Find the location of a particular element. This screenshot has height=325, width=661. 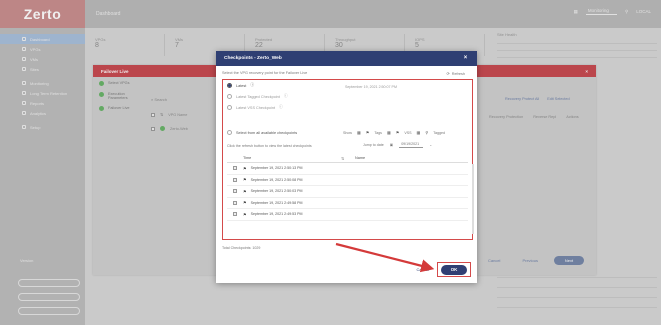

table-row: ⚑ September 19, 2021 2:50:03 PM is located at coordinates (347, 192).